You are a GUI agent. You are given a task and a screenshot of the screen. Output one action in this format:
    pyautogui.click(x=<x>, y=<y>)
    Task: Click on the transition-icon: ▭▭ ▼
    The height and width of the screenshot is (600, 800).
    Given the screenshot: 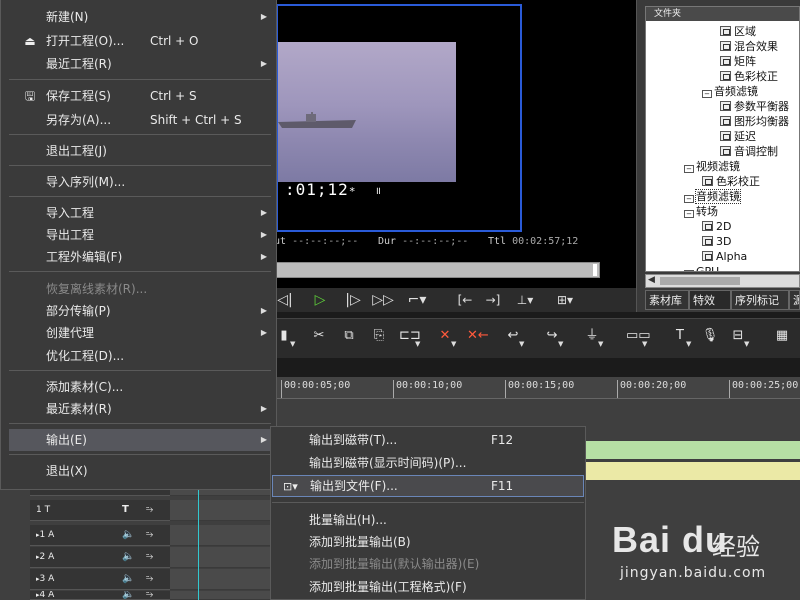 What is the action you would take?
    pyautogui.click(x=638, y=337)
    